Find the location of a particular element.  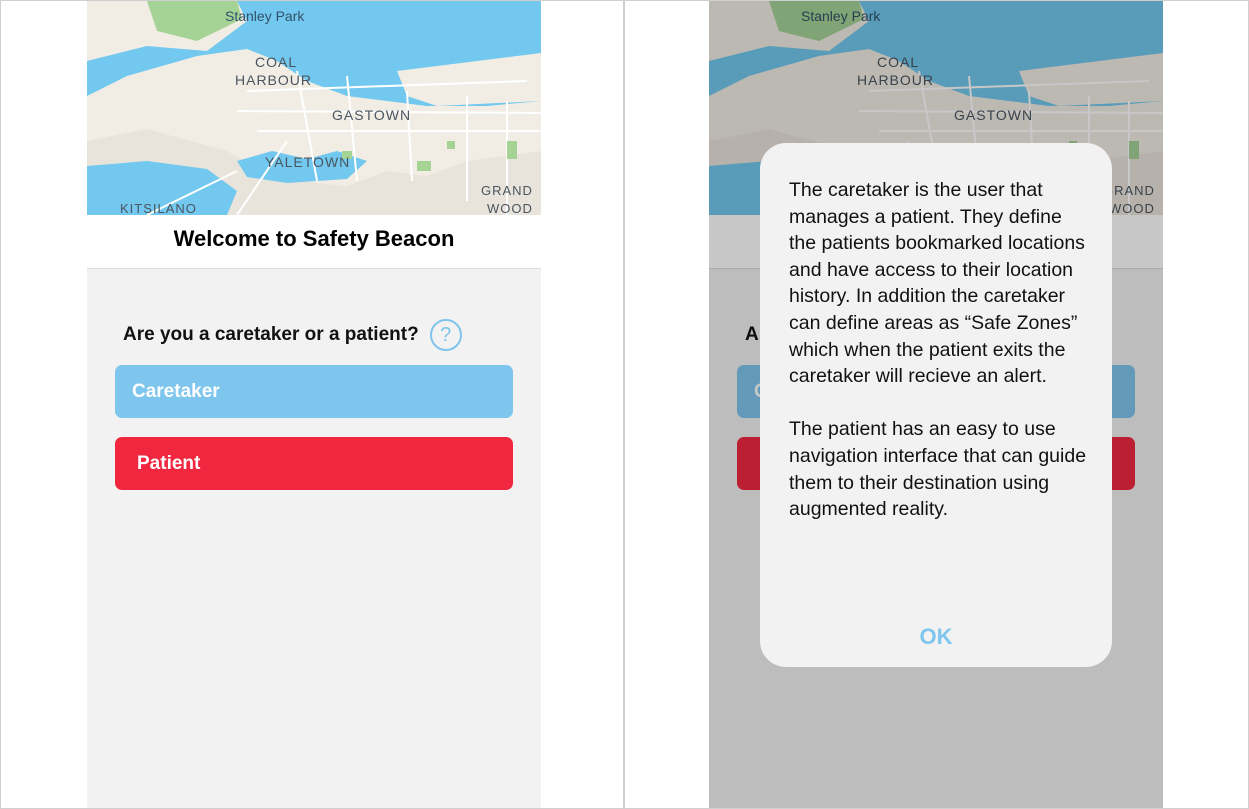

map-label-wood: WOOD is located at coordinates (510, 208).